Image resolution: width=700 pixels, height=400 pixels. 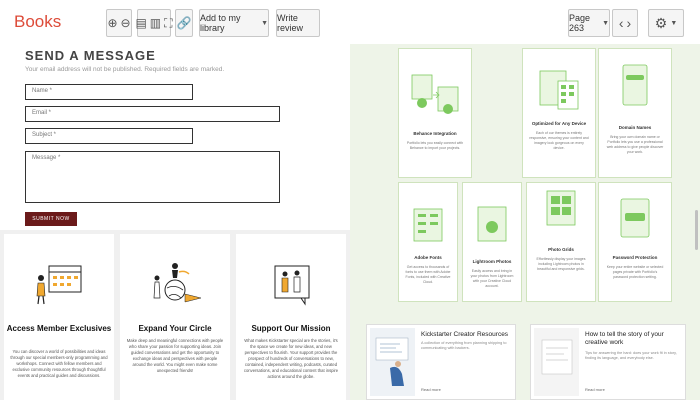 I want to click on link-button: 🔗, so click(x=184, y=23).